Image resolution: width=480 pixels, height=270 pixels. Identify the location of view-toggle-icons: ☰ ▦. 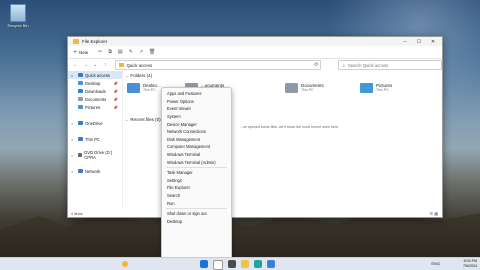
(434, 213).